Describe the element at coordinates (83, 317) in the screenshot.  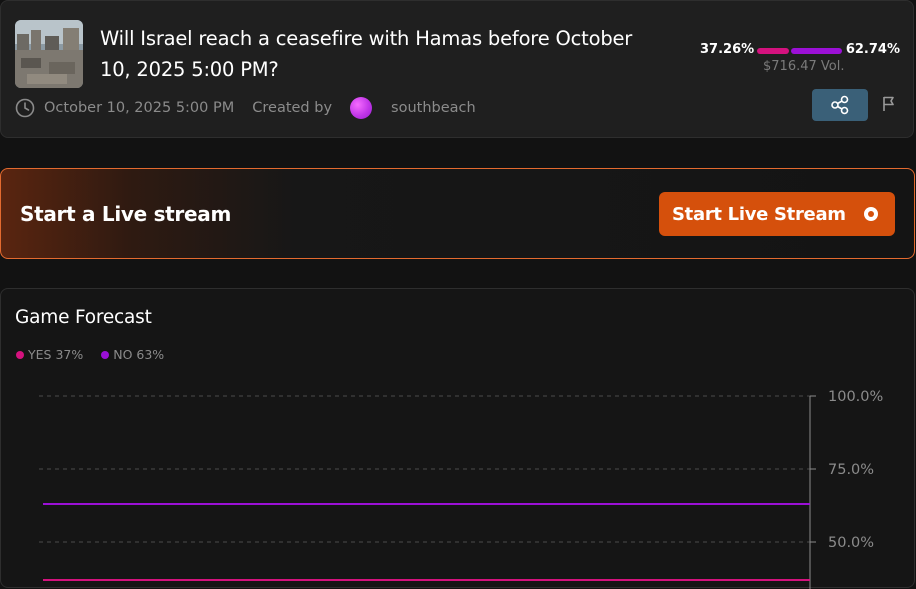
I see `forecast-title: Game Forecast` at that location.